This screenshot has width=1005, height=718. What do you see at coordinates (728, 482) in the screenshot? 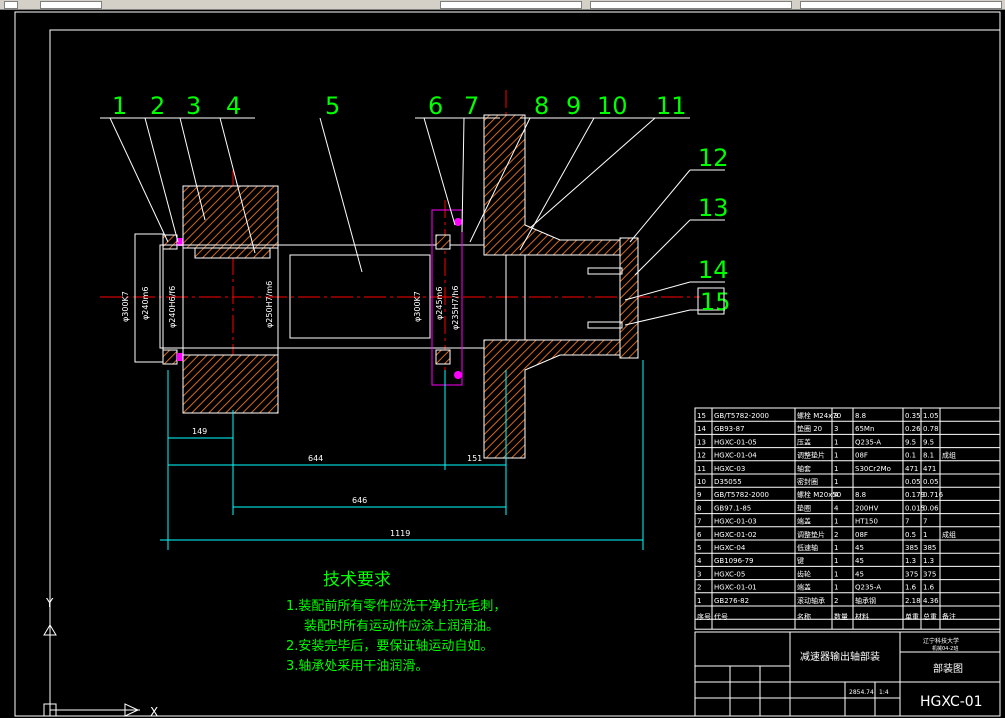
I see `bom-cell: D35055` at bounding box center [728, 482].